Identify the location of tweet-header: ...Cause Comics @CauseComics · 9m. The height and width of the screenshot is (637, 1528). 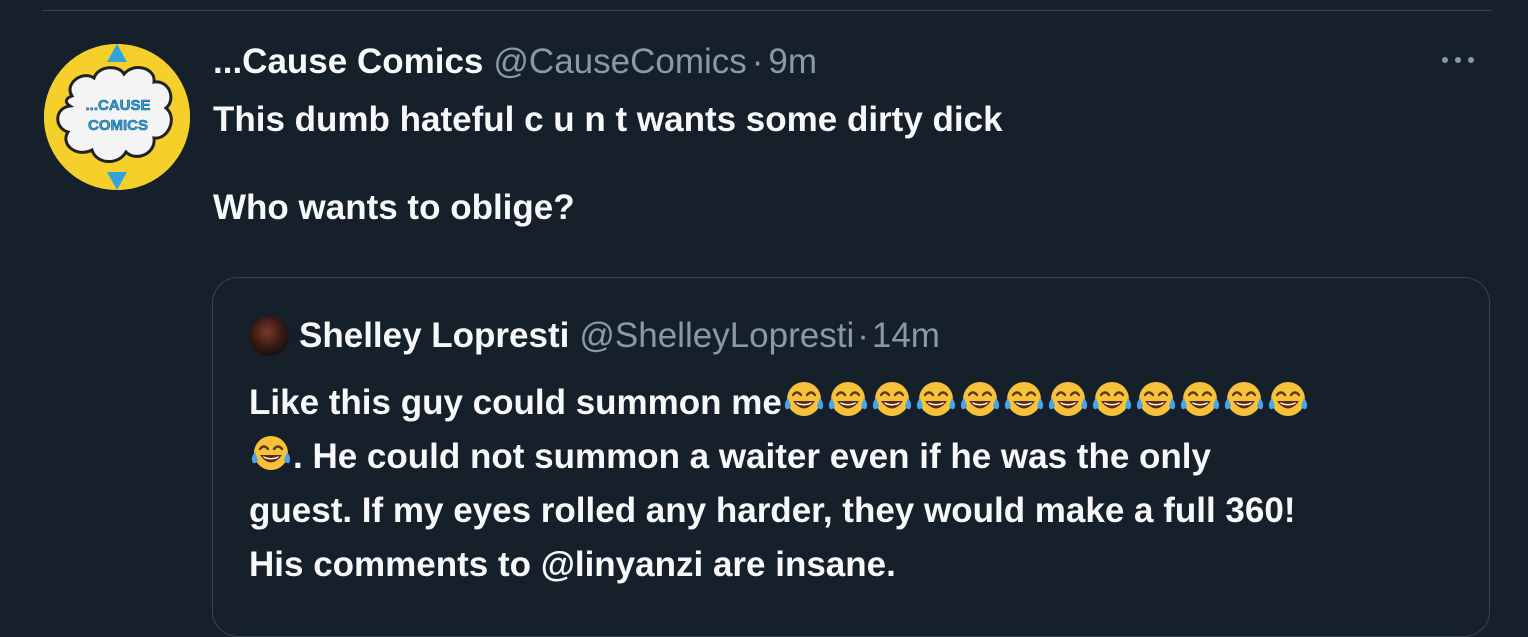
(515, 62).